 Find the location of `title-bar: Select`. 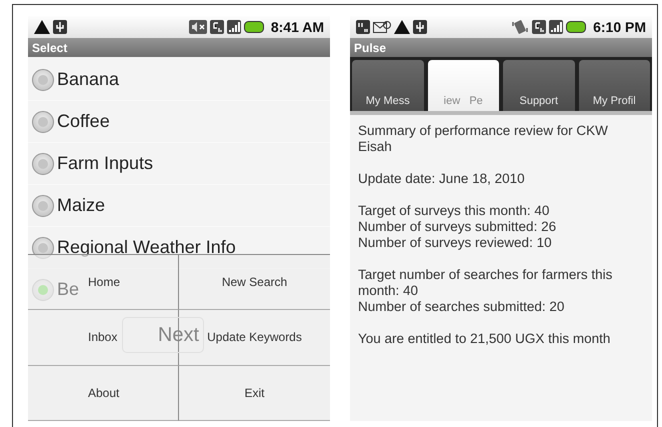

title-bar: Select is located at coordinates (179, 47).